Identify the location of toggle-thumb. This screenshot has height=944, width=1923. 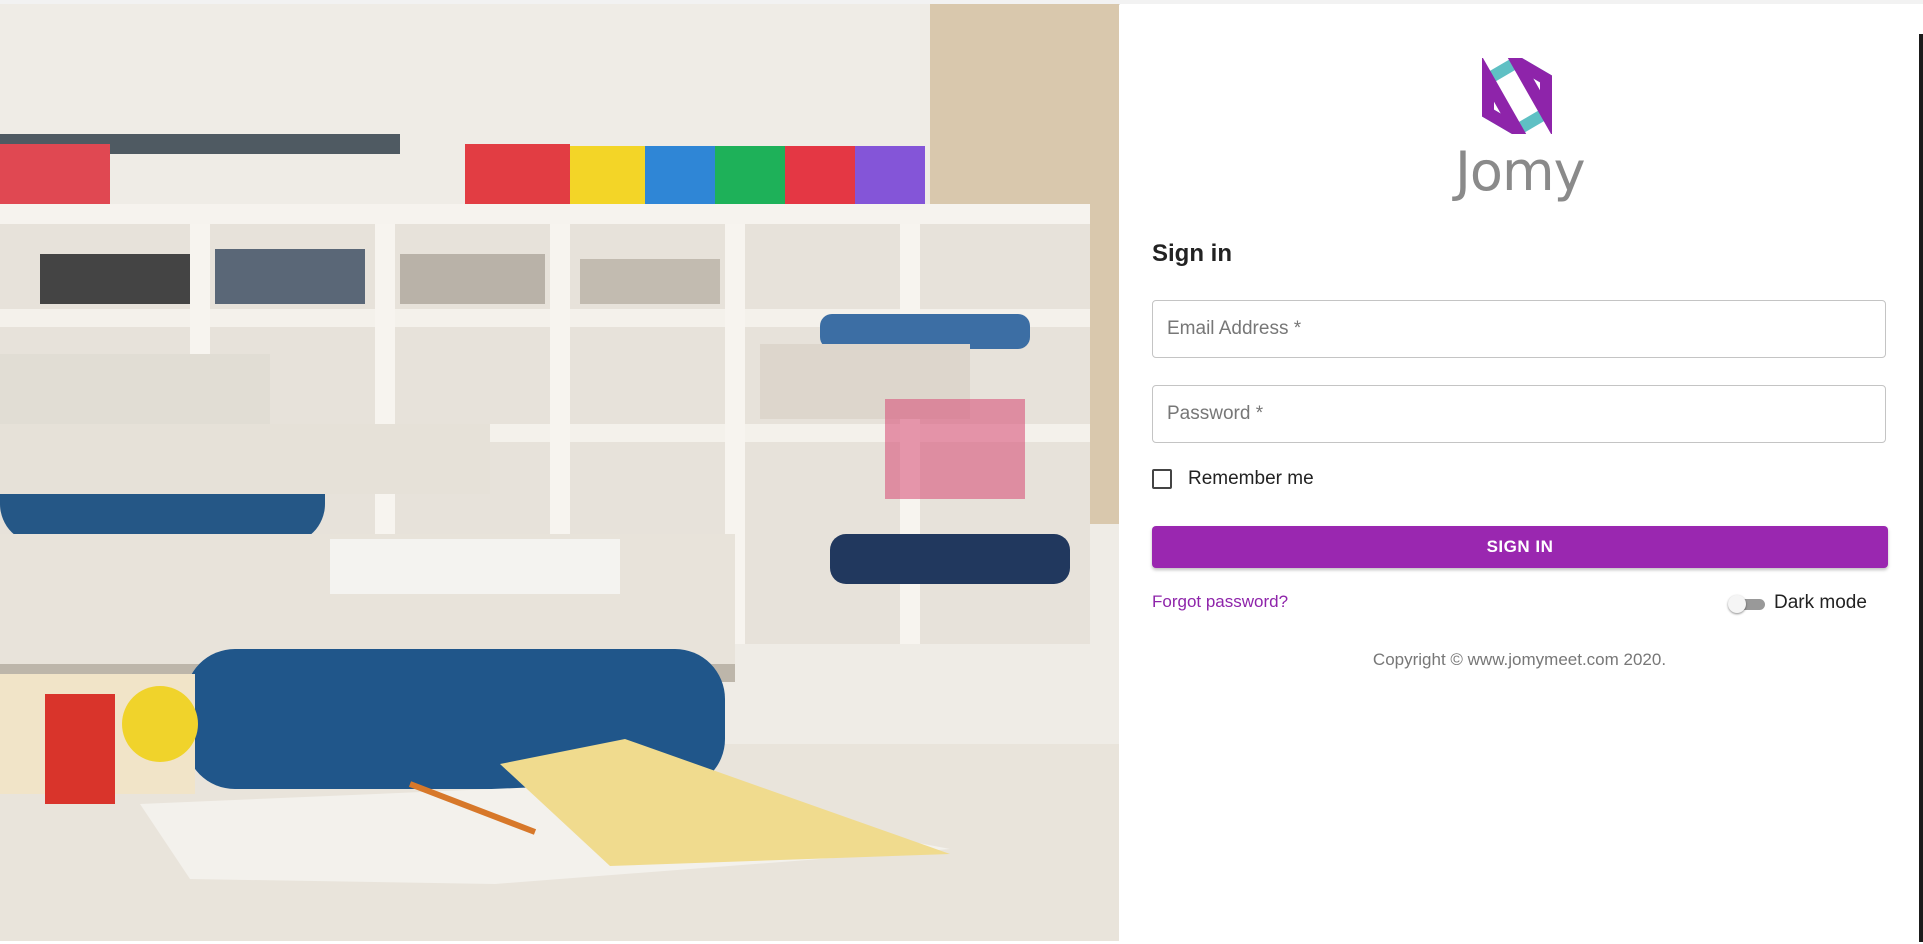
(1737, 604).